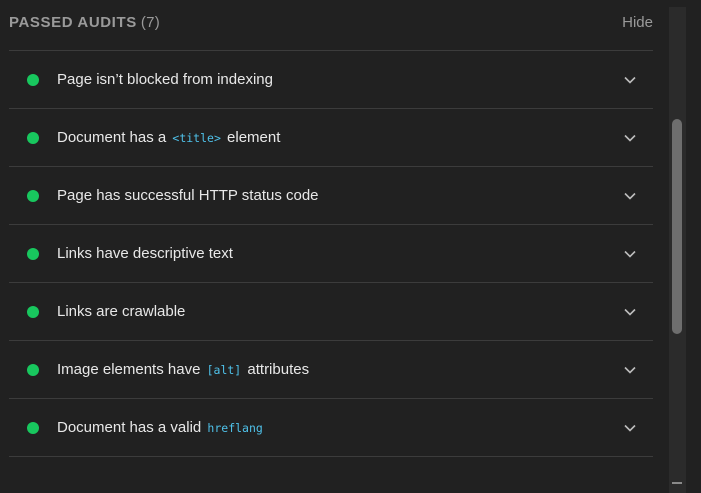 Image resolution: width=701 pixels, height=493 pixels. What do you see at coordinates (150, 22) in the screenshot?
I see `audit-count: (7)` at bounding box center [150, 22].